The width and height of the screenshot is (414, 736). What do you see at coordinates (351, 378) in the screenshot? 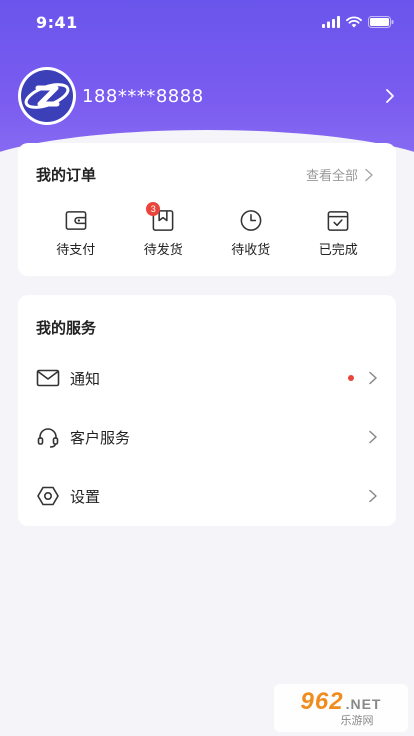
I see `unread-dot` at bounding box center [351, 378].